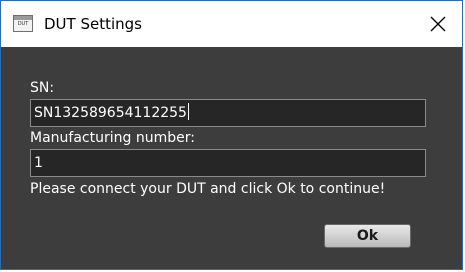  I want to click on ok-button: Ok, so click(367, 236).